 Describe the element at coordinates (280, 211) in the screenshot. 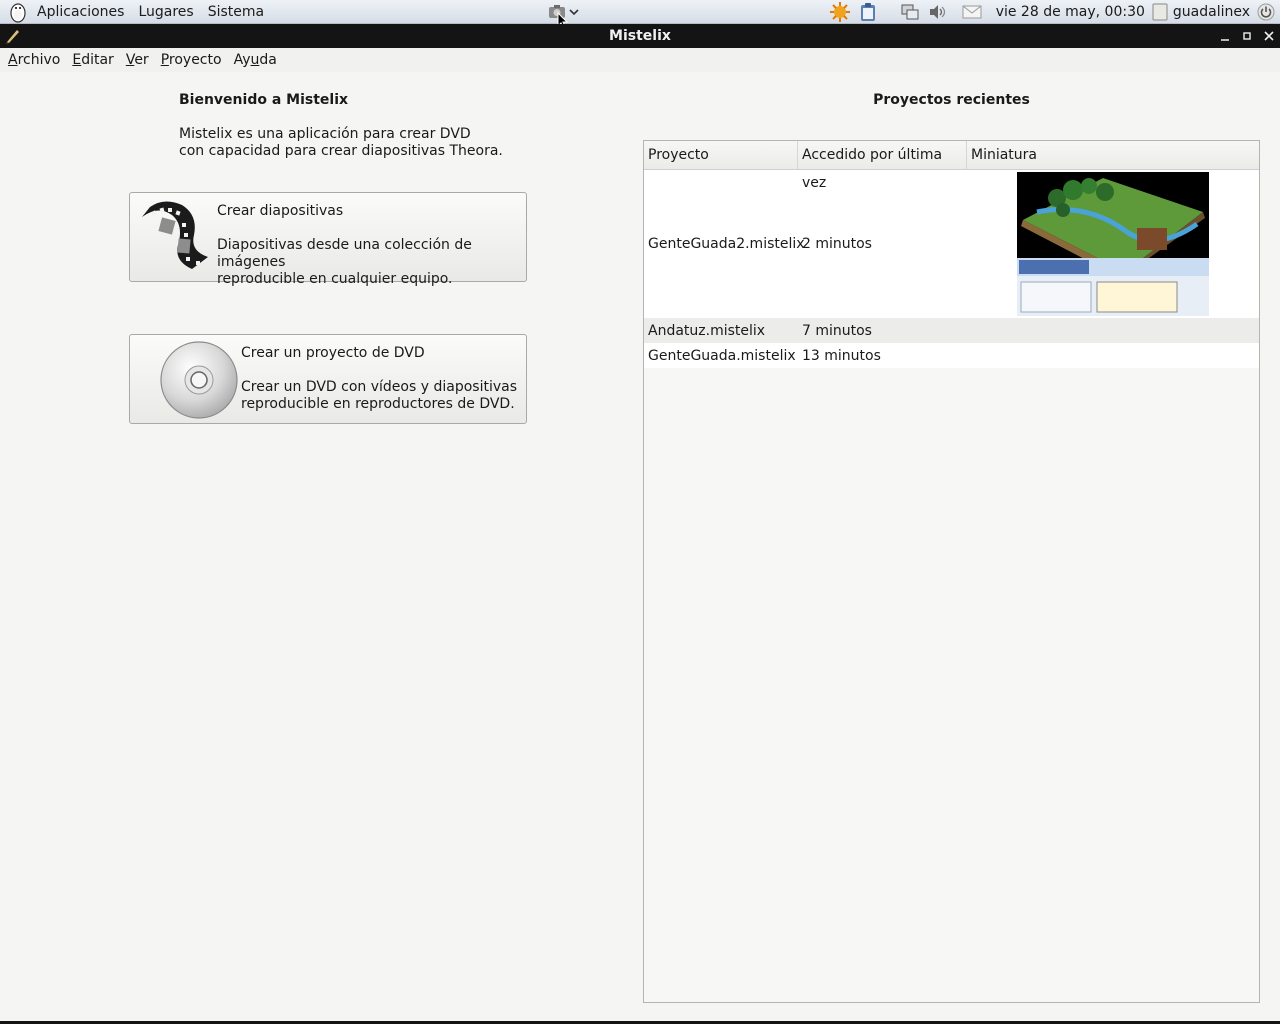

I see `create-slides-title: Crear diapositivas` at that location.